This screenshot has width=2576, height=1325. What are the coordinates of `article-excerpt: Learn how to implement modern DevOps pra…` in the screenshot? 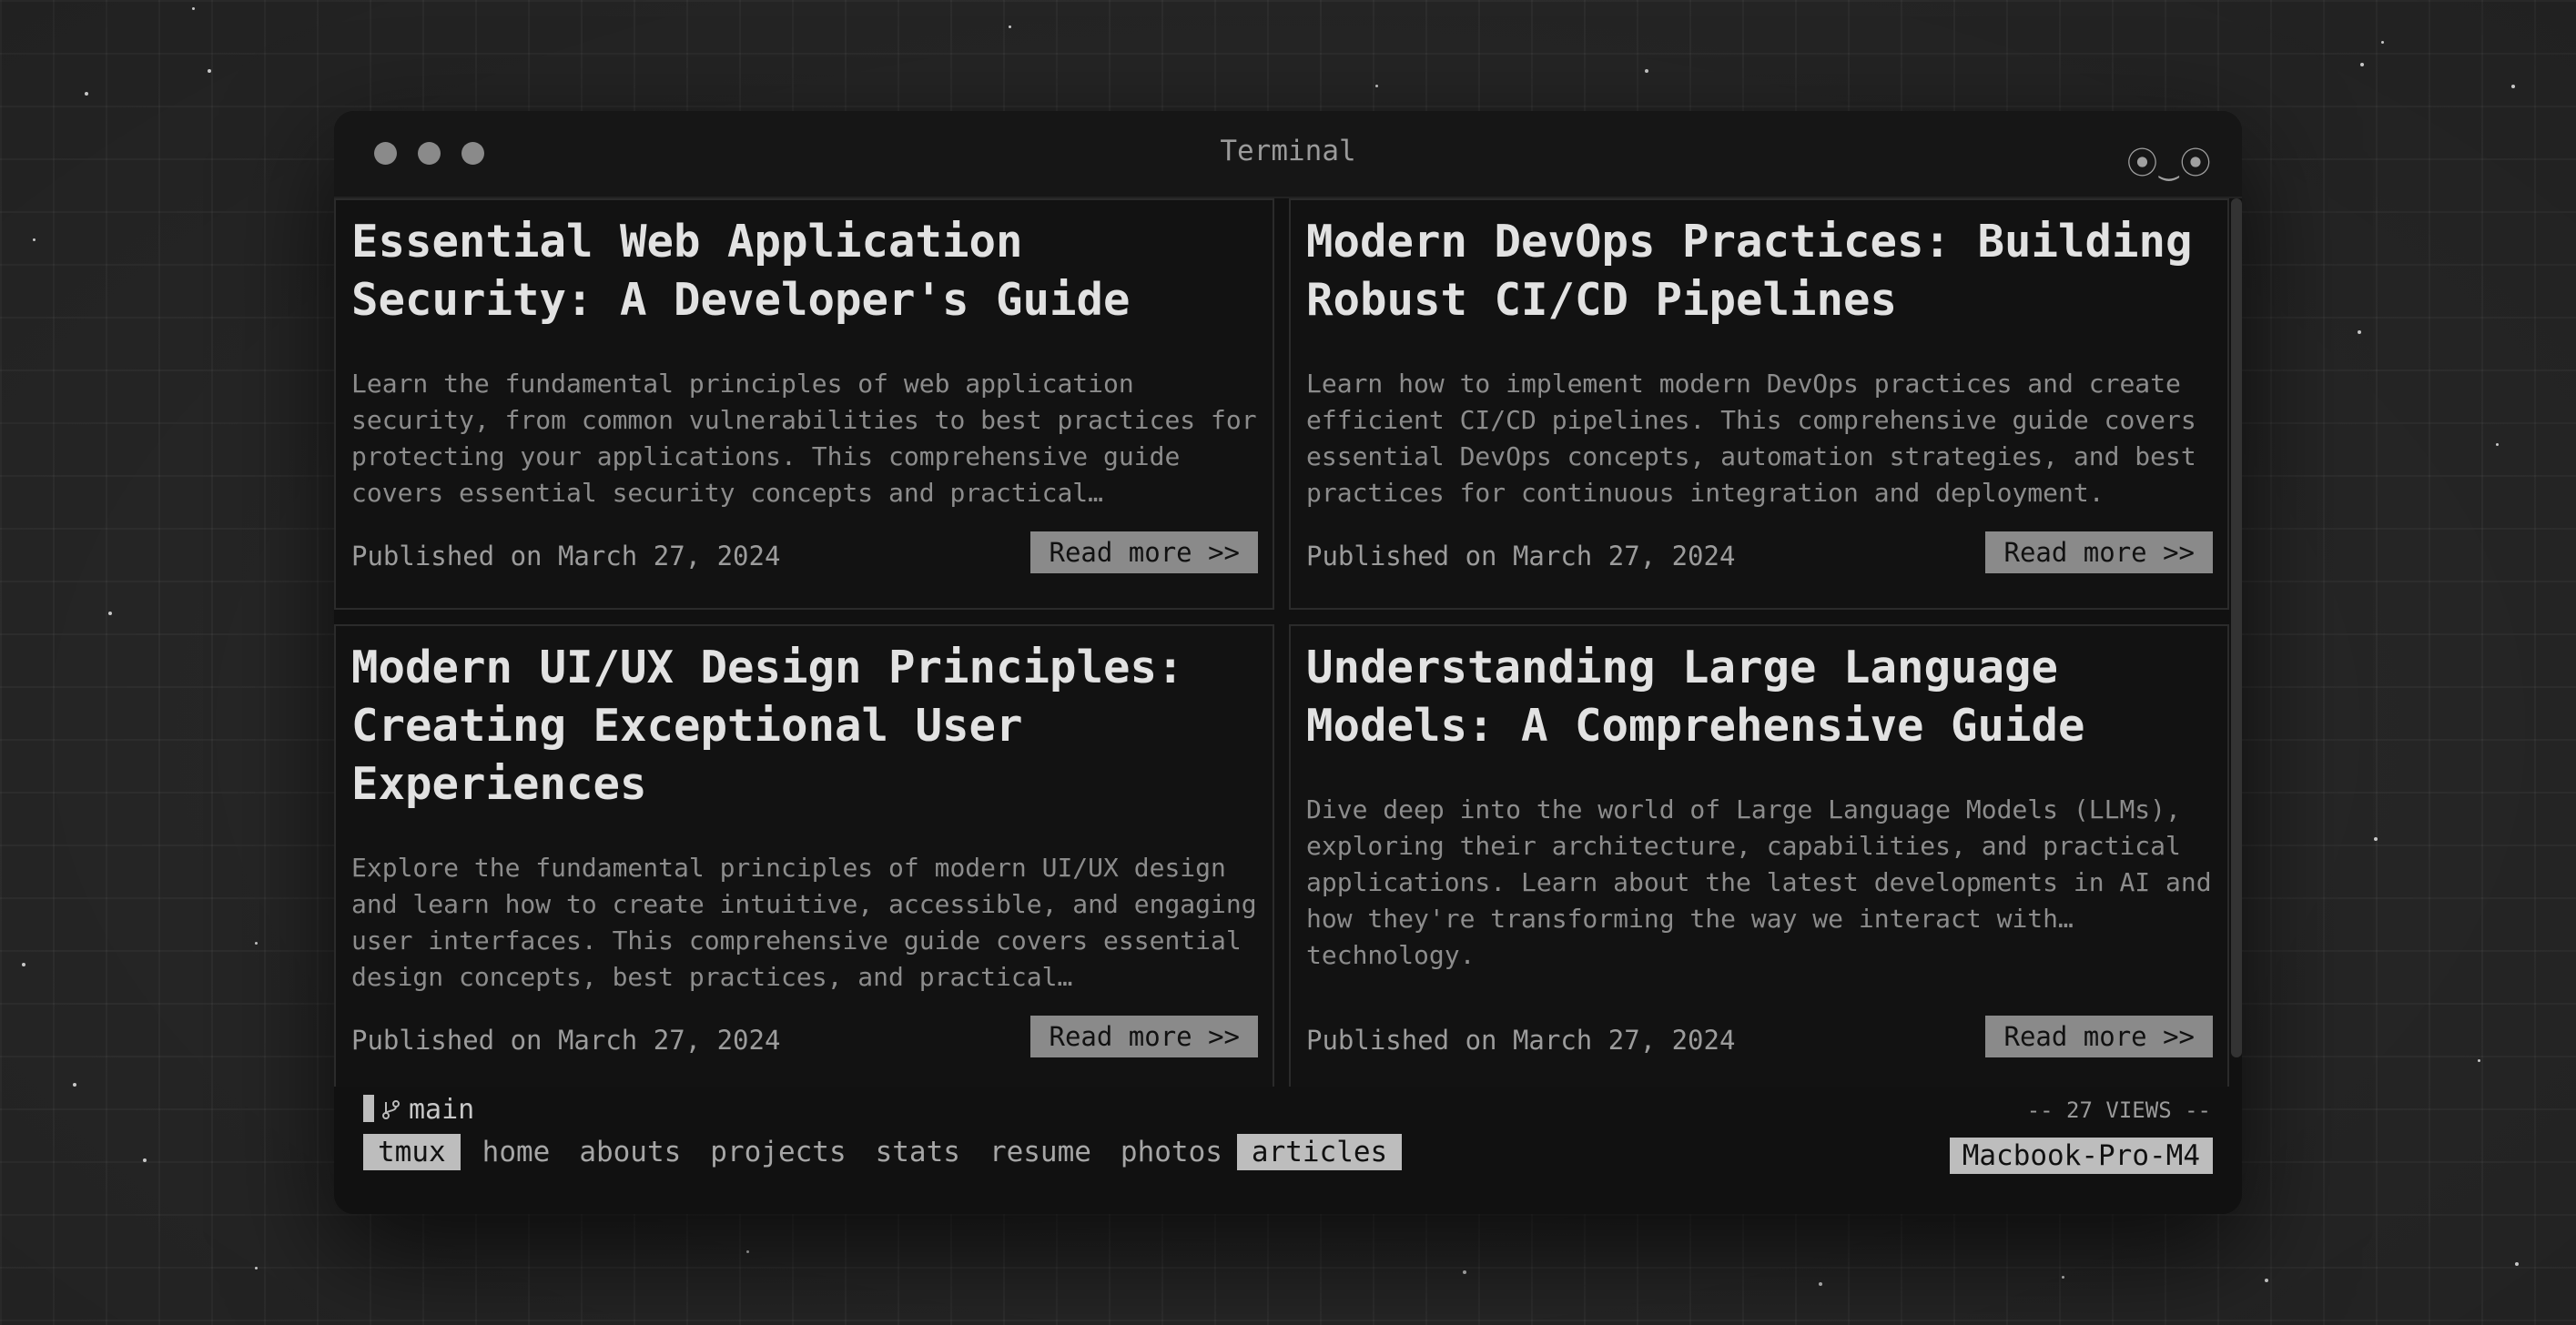 It's located at (1751, 438).